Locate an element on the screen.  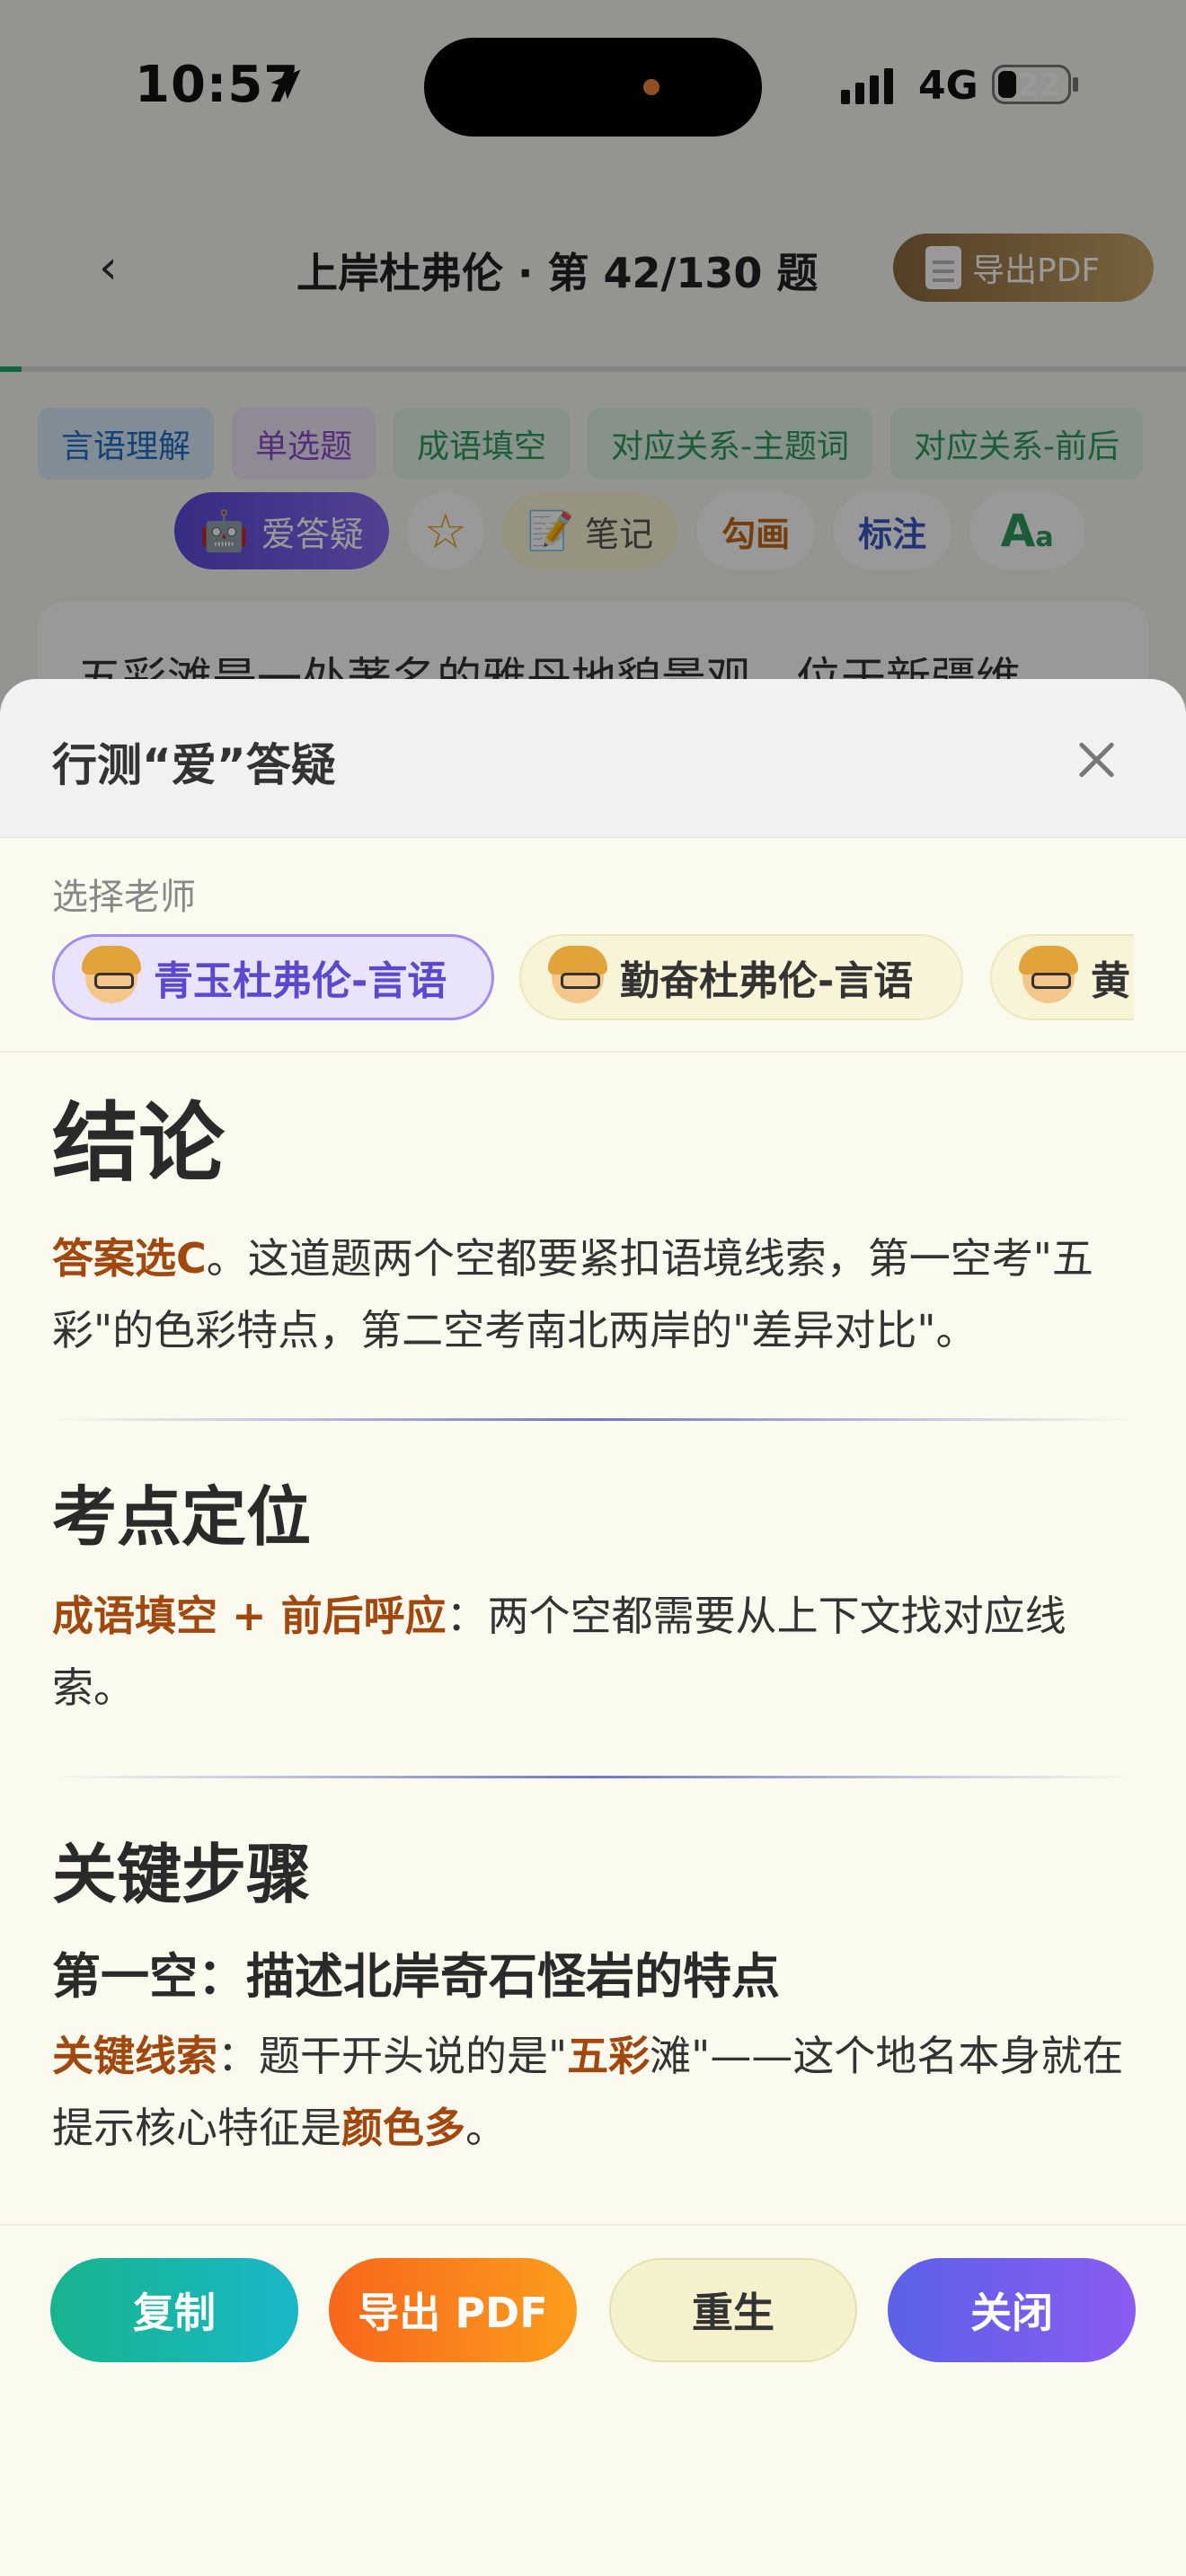
export-pdf-footer-button: 导出 PDF is located at coordinates (453, 2310).